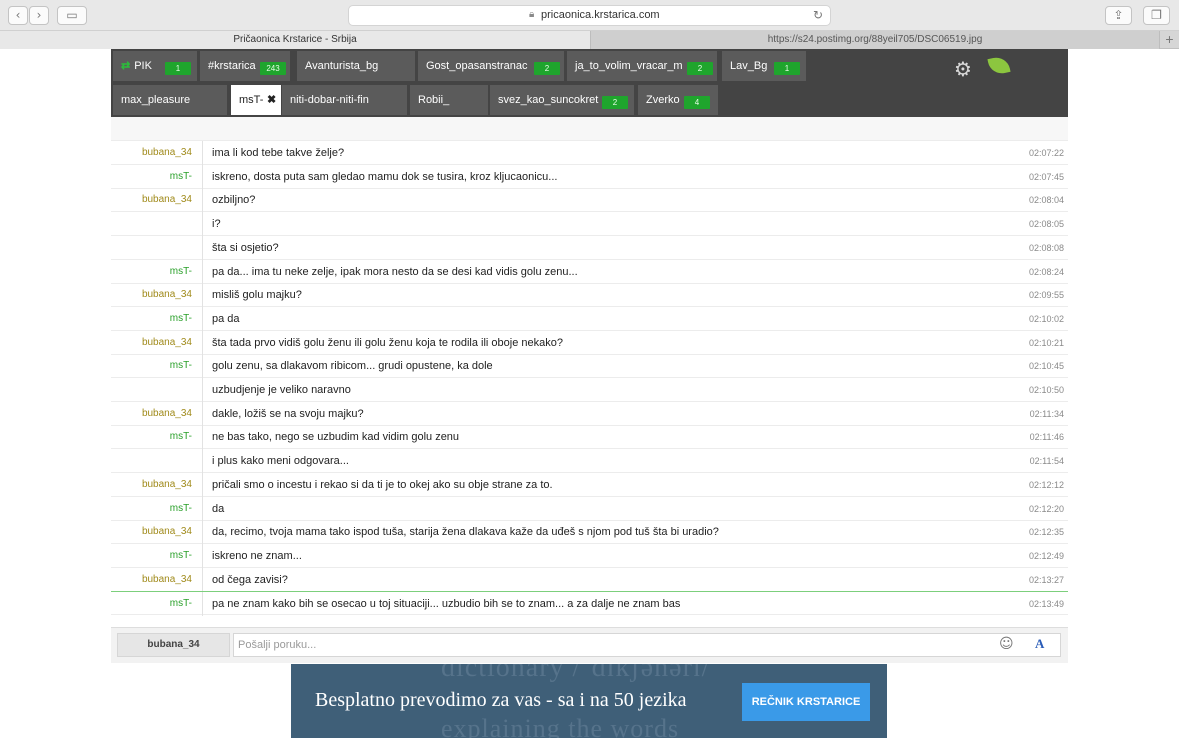 This screenshot has height=738, width=1179. Describe the element at coordinates (342, 66) in the screenshot. I see `room-name: Avanturista_bg` at that location.